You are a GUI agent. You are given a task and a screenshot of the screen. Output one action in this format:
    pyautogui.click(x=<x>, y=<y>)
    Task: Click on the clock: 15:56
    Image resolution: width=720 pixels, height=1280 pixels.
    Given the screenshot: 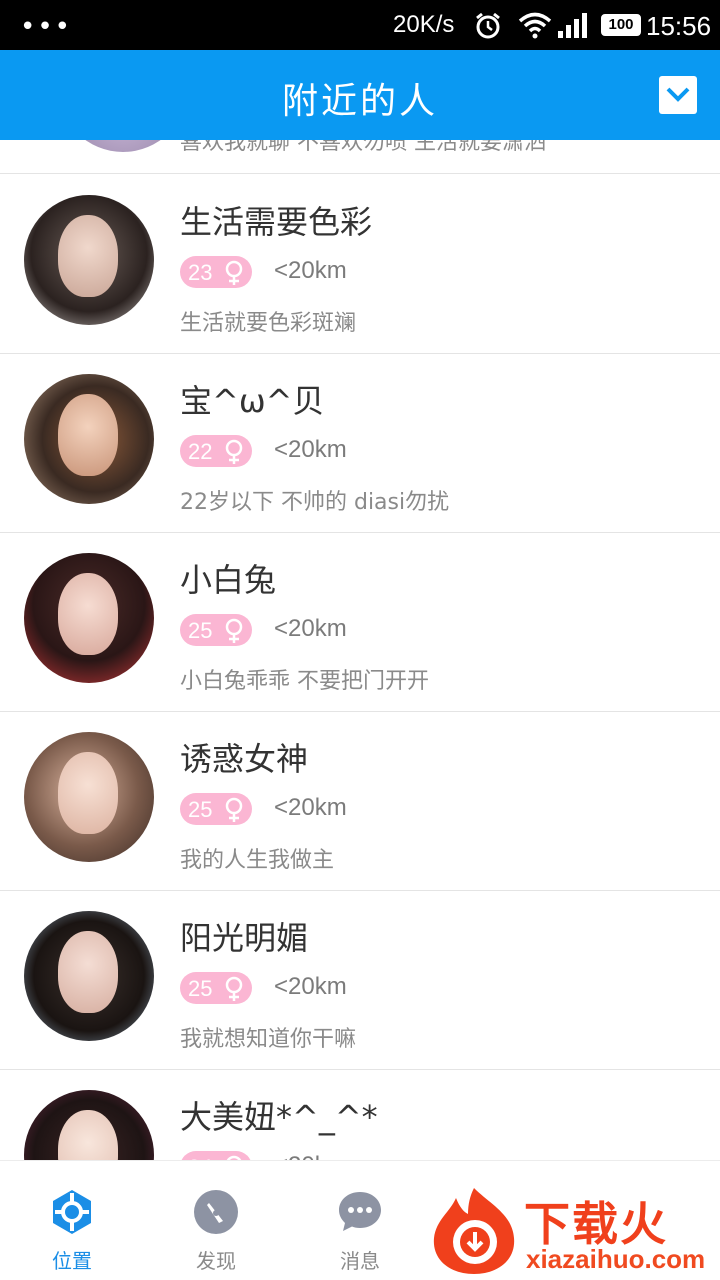 What is the action you would take?
    pyautogui.click(x=679, y=26)
    